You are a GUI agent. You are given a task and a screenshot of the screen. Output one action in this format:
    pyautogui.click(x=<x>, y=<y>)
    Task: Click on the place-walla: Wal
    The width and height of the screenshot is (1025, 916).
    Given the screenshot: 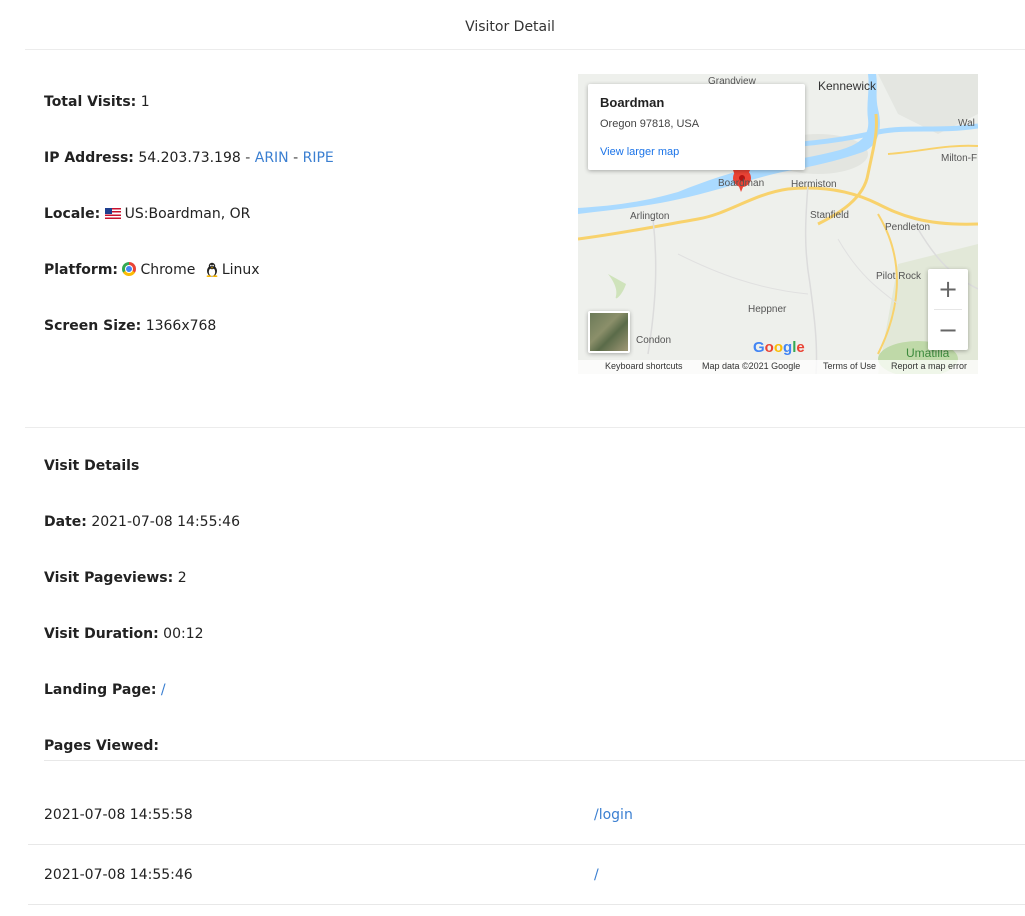 What is the action you would take?
    pyautogui.click(x=966, y=123)
    